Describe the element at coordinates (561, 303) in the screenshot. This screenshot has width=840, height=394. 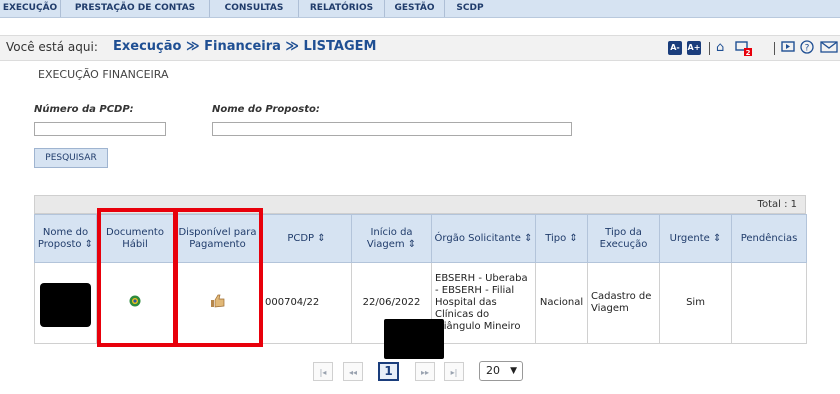
I see `cell-tipo: Nacional` at that location.